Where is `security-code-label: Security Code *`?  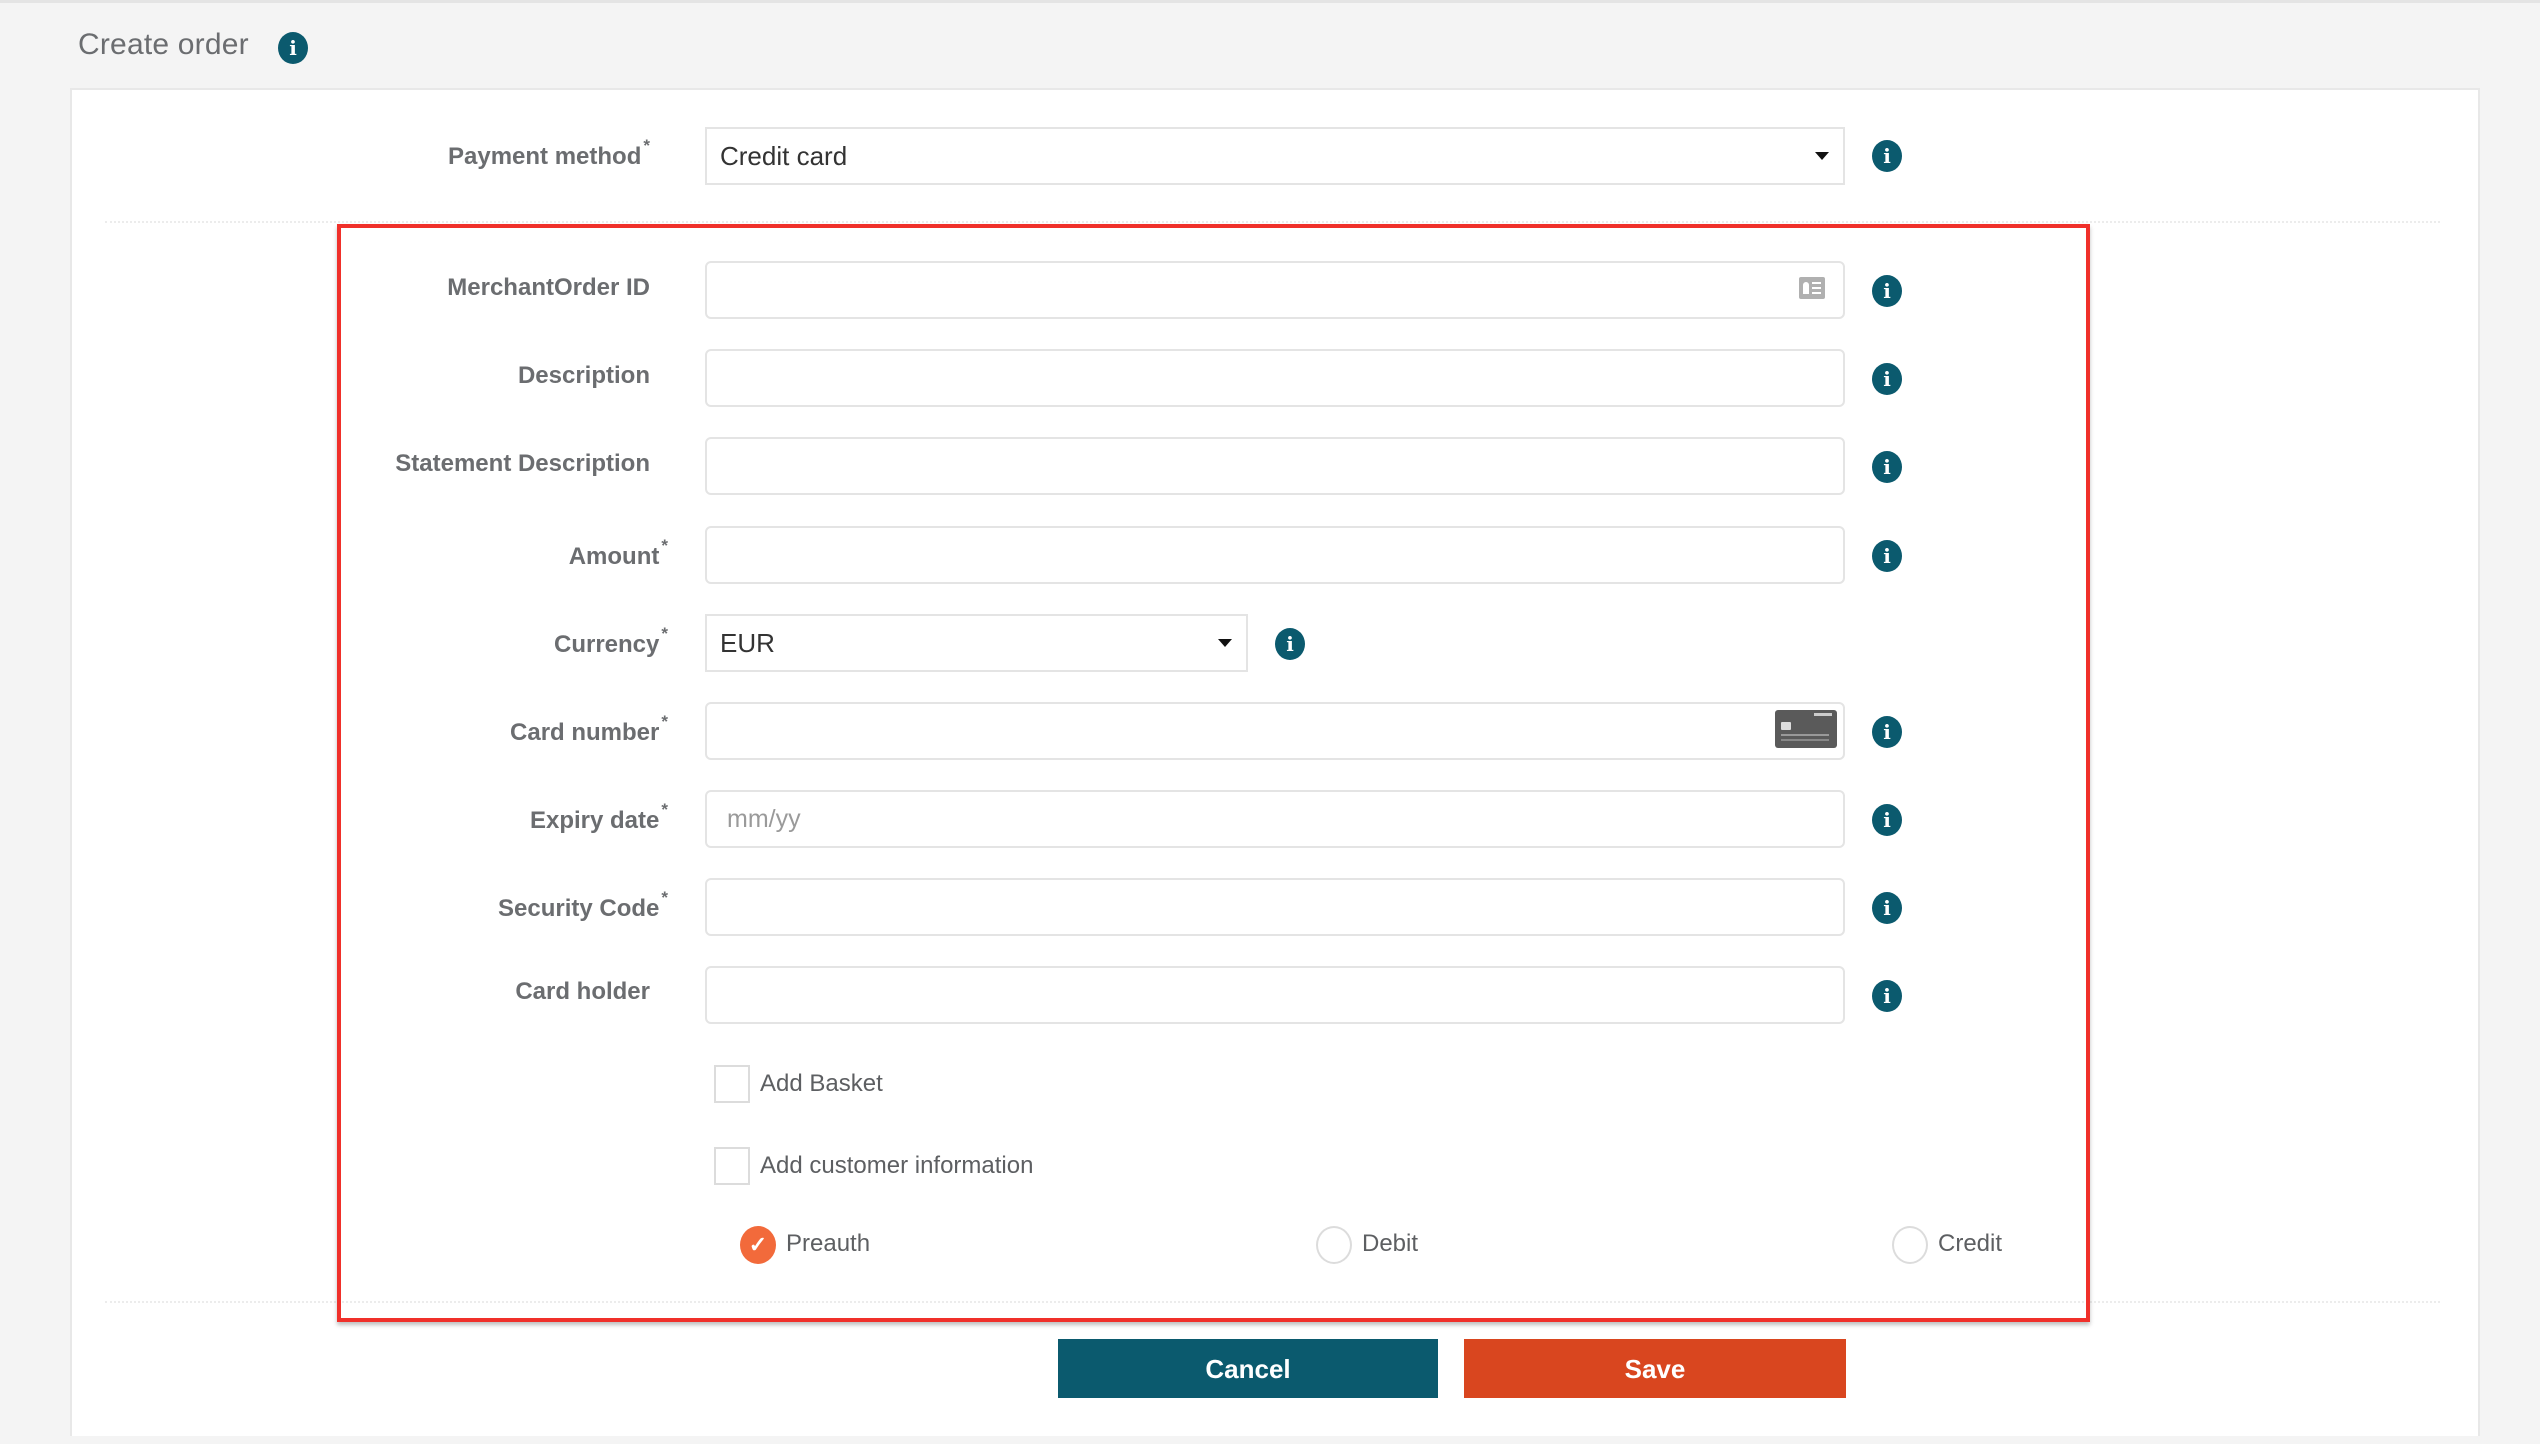 security-code-label: Security Code * is located at coordinates (582, 905).